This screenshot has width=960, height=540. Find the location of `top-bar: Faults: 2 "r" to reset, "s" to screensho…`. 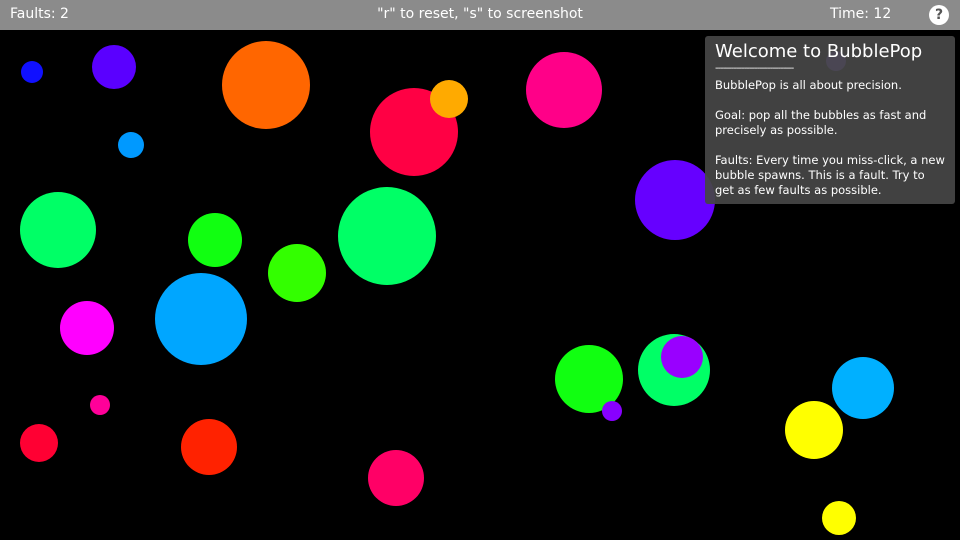

top-bar: Faults: 2 "r" to reset, "s" to screensho… is located at coordinates (480, 15).